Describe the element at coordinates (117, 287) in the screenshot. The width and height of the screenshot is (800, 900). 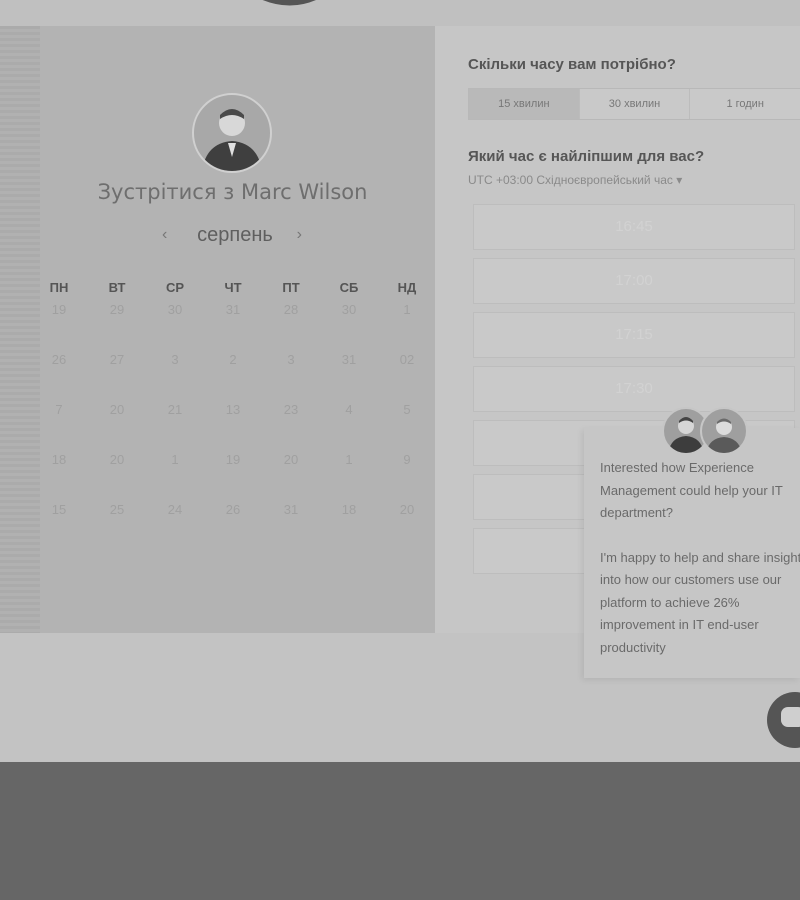
I see `weekday-label: ВТ` at that location.